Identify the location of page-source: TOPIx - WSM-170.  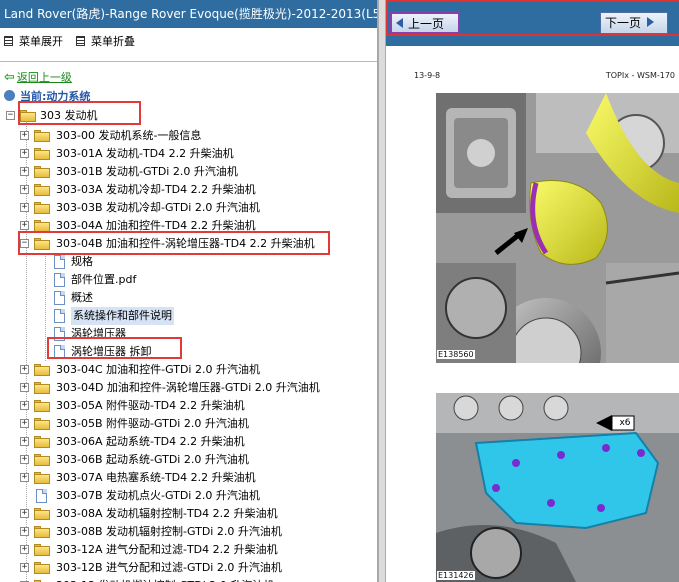
(640, 75).